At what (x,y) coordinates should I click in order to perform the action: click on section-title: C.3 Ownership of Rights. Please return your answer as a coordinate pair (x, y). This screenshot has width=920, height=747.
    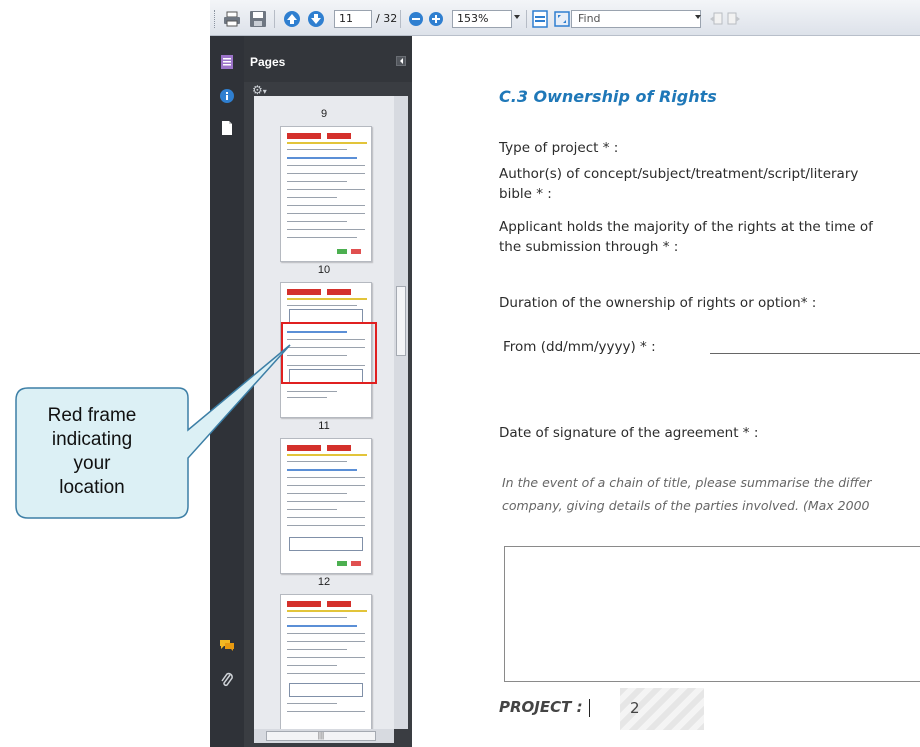
    Looking at the image, I should click on (608, 96).